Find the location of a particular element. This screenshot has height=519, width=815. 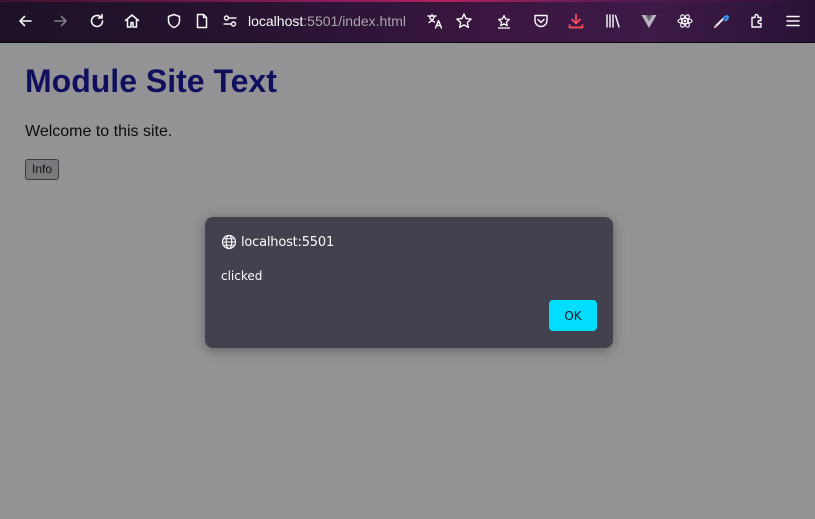

pocket-list-button is located at coordinates (504, 21).